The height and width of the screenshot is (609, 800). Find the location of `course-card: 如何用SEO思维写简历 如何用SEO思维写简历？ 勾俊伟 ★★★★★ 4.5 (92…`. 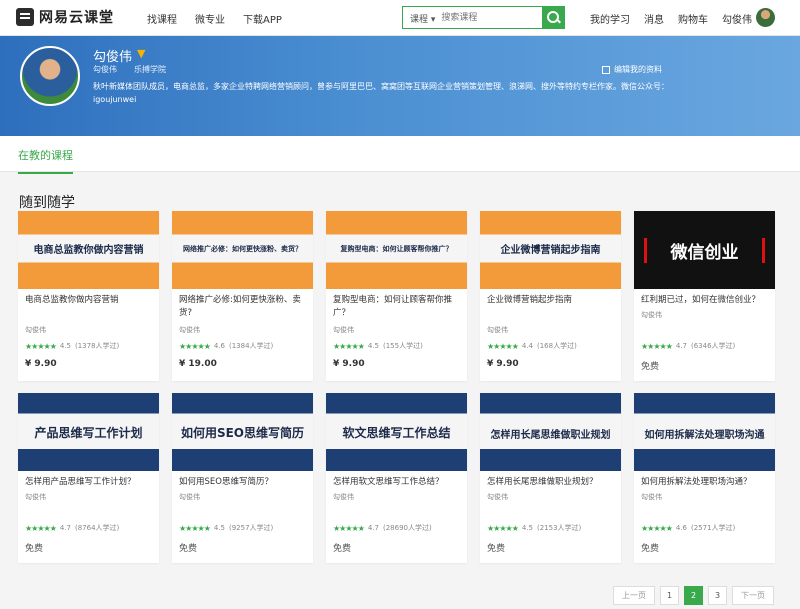

course-card: 如何用SEO思维写简历 如何用SEO思维写简历？ 勾俊伟 ★★★★★ 4.5 (92… is located at coordinates (242, 478).